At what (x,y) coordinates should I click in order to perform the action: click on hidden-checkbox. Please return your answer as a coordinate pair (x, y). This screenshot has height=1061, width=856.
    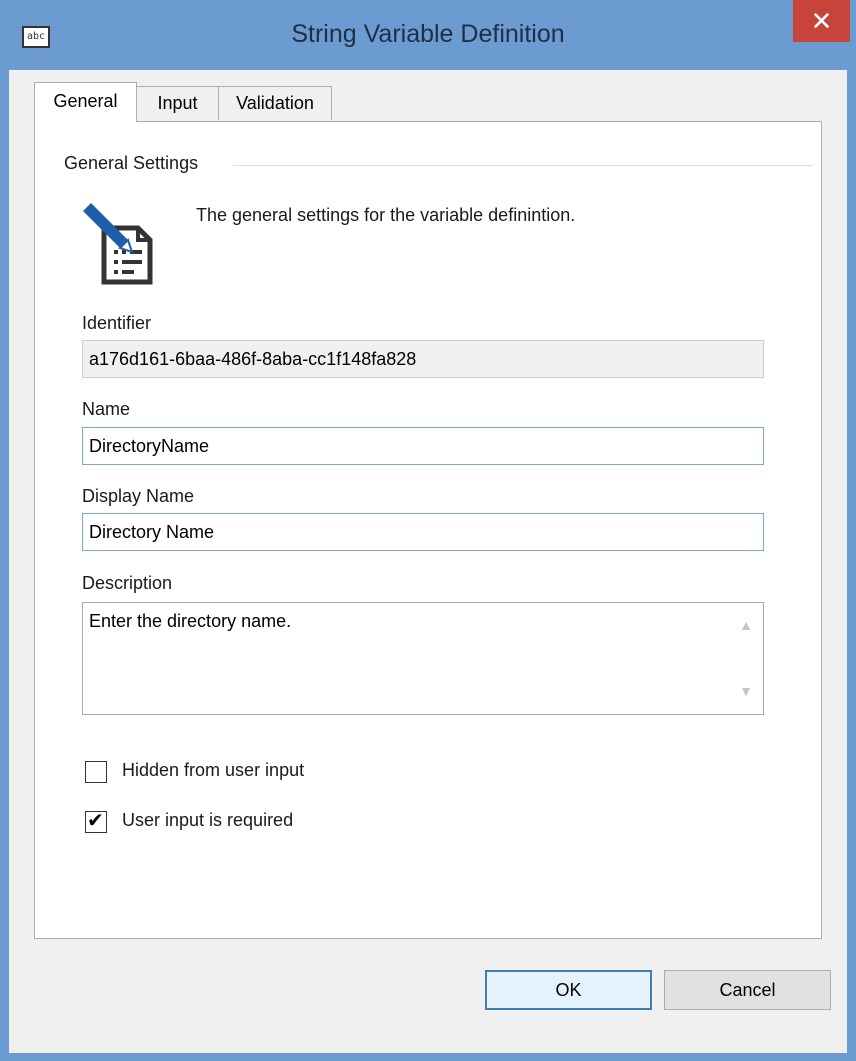
    Looking at the image, I should click on (96, 772).